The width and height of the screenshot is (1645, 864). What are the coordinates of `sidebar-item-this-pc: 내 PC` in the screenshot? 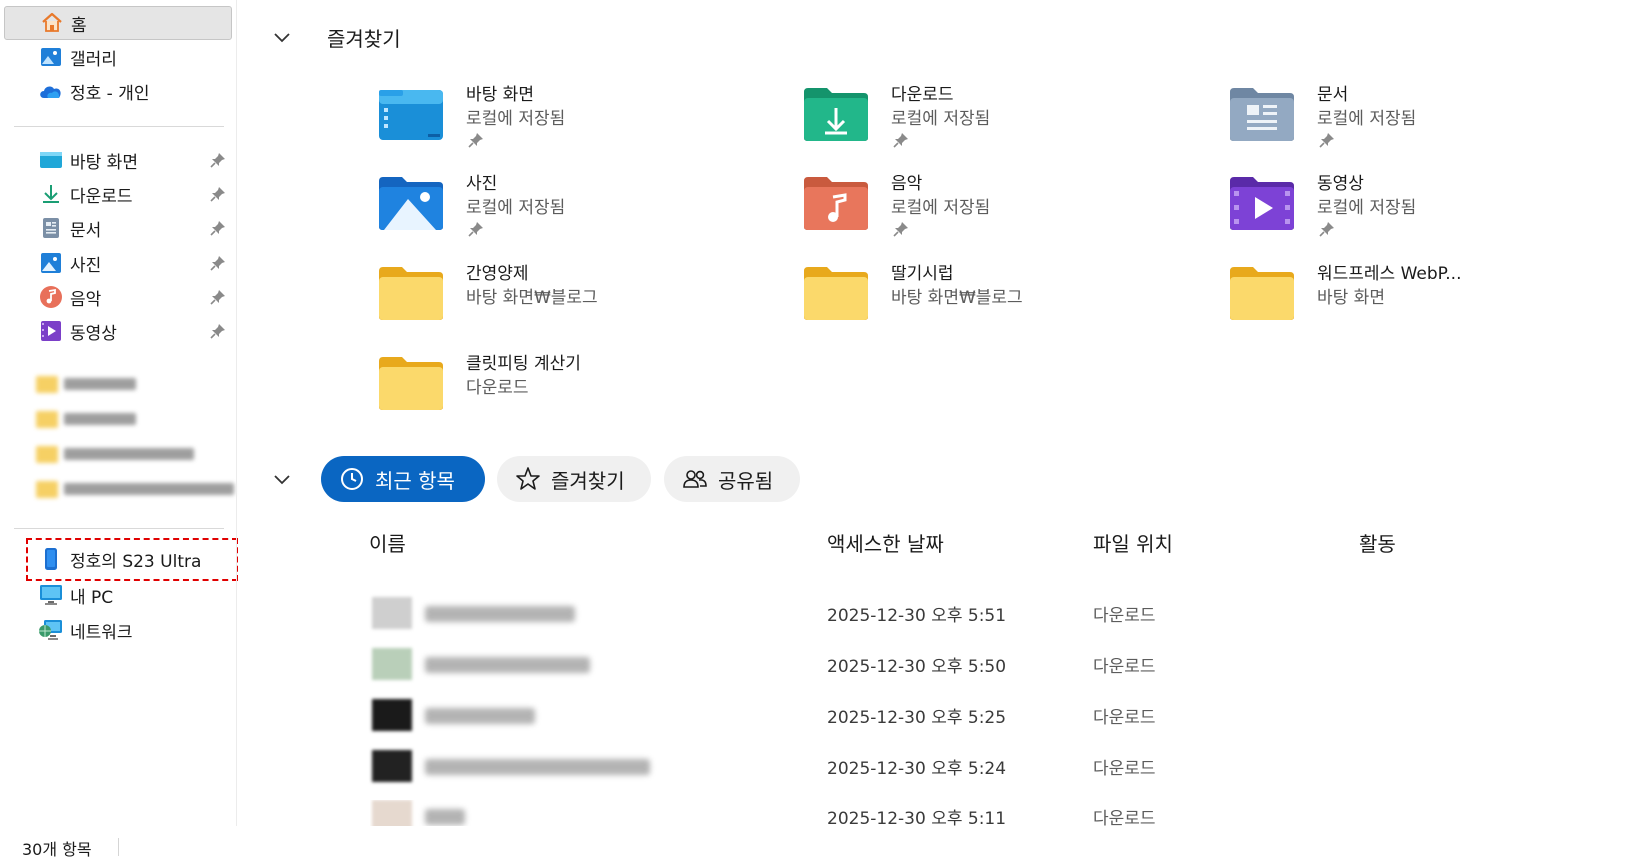 It's located at (118, 595).